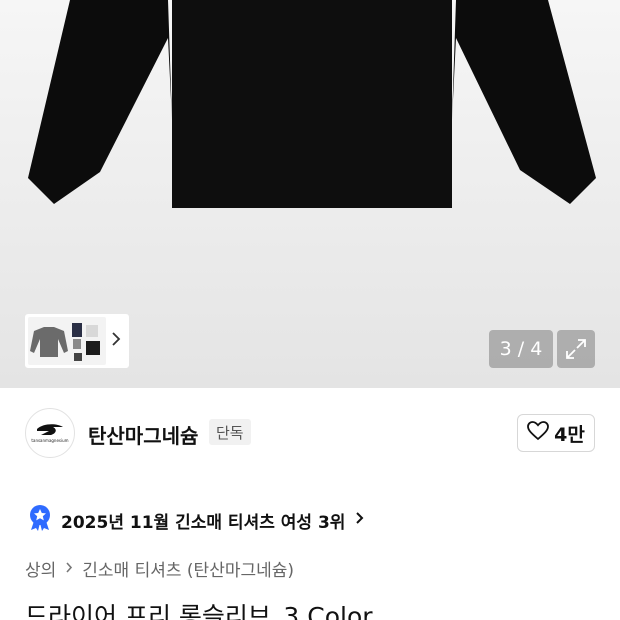 This screenshot has width=620, height=620. I want to click on rank-medal-icon, so click(40, 520).